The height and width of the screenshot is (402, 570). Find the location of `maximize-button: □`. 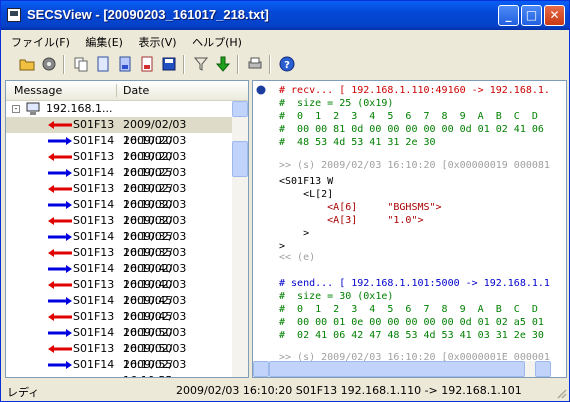

maximize-button: □ is located at coordinates (531, 15).